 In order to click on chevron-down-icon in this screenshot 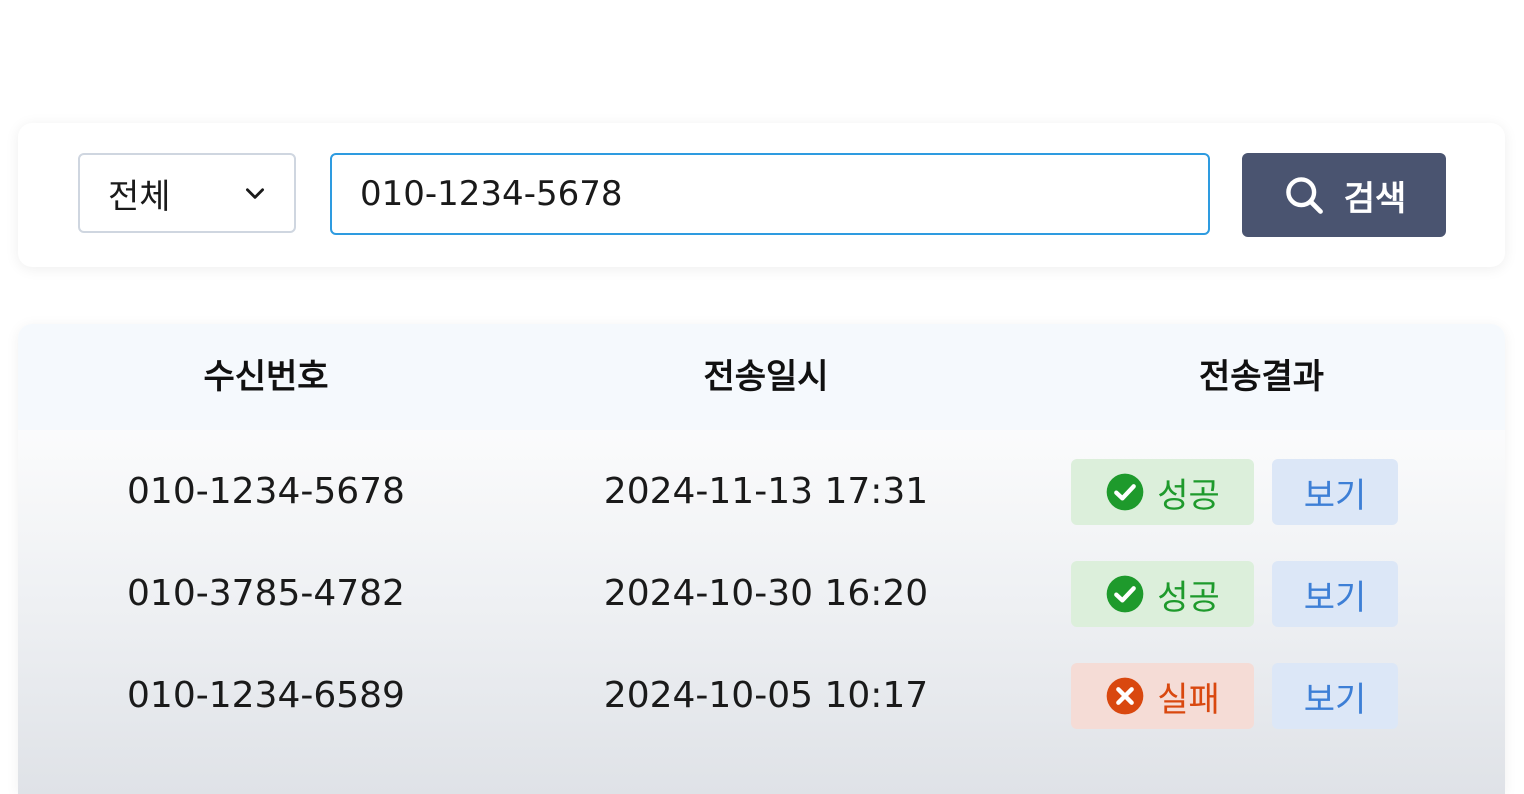, I will do `click(255, 193)`.